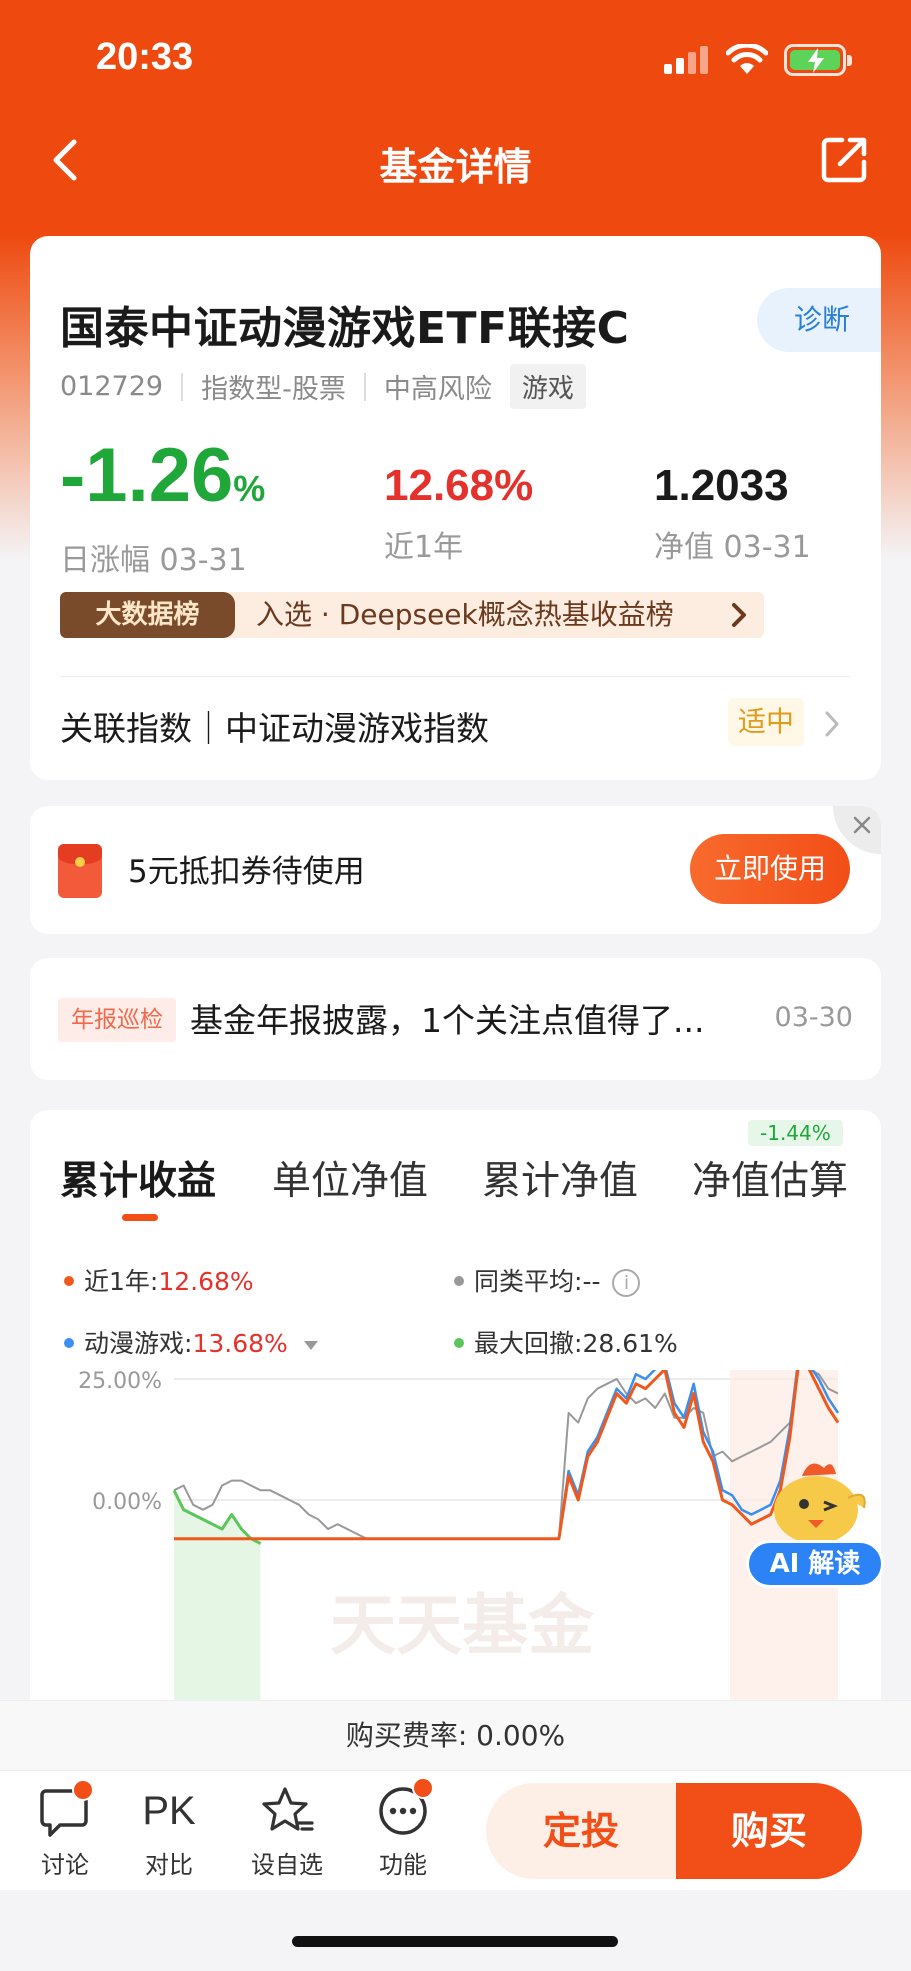  I want to click on pk-icon: PK, so click(169, 1811).